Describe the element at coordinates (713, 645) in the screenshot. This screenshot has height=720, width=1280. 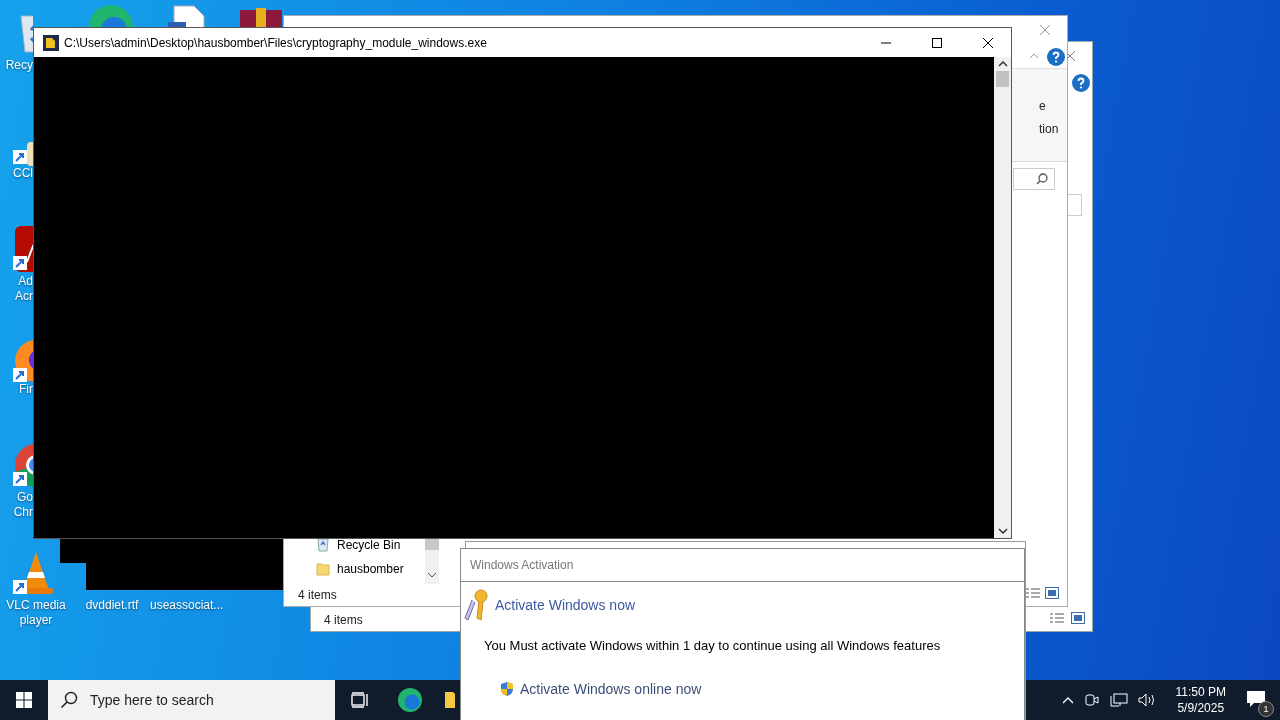
I see `message: You Must activate Windows within 1 day to continue using all Windows features` at that location.